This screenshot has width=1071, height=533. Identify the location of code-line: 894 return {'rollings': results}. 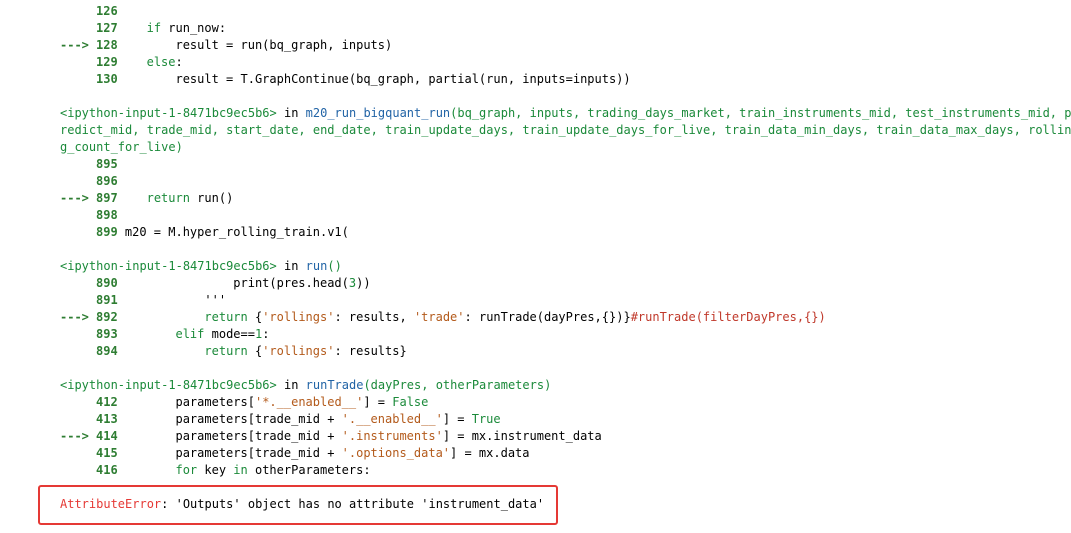
(251, 351).